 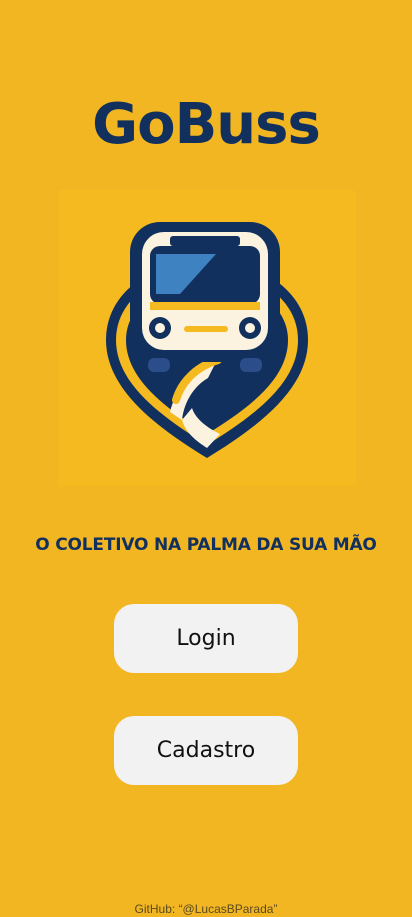 What do you see at coordinates (206, 545) in the screenshot?
I see `tagline: O COLETIVO NA PALMA DA SUA MÃO` at bounding box center [206, 545].